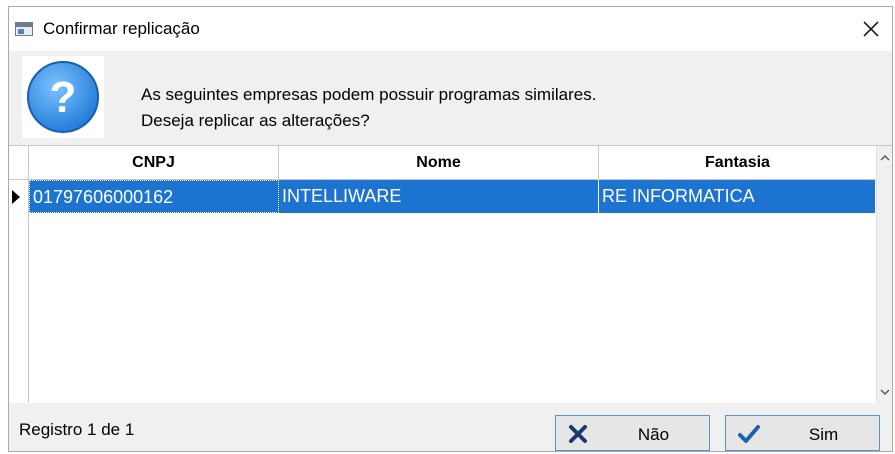  What do you see at coordinates (632, 433) in the screenshot?
I see `no-button: Não` at bounding box center [632, 433].